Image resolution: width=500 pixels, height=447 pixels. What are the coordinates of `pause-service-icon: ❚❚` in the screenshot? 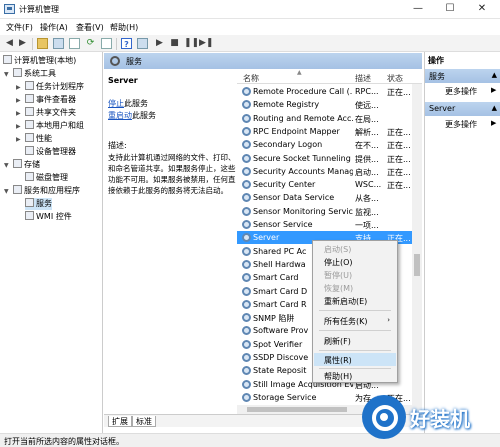 It's located at (191, 43).